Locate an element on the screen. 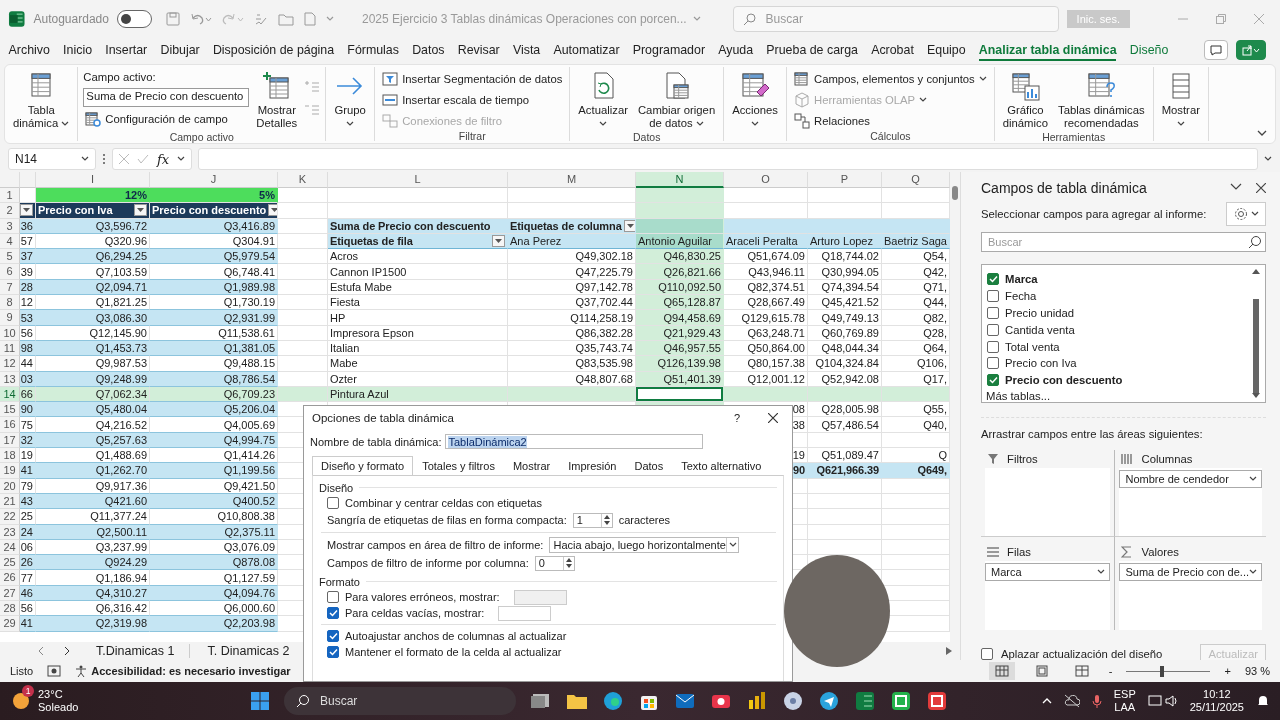 The image size is (1280, 720). zoom-out-button: - is located at coordinates (1110, 671).